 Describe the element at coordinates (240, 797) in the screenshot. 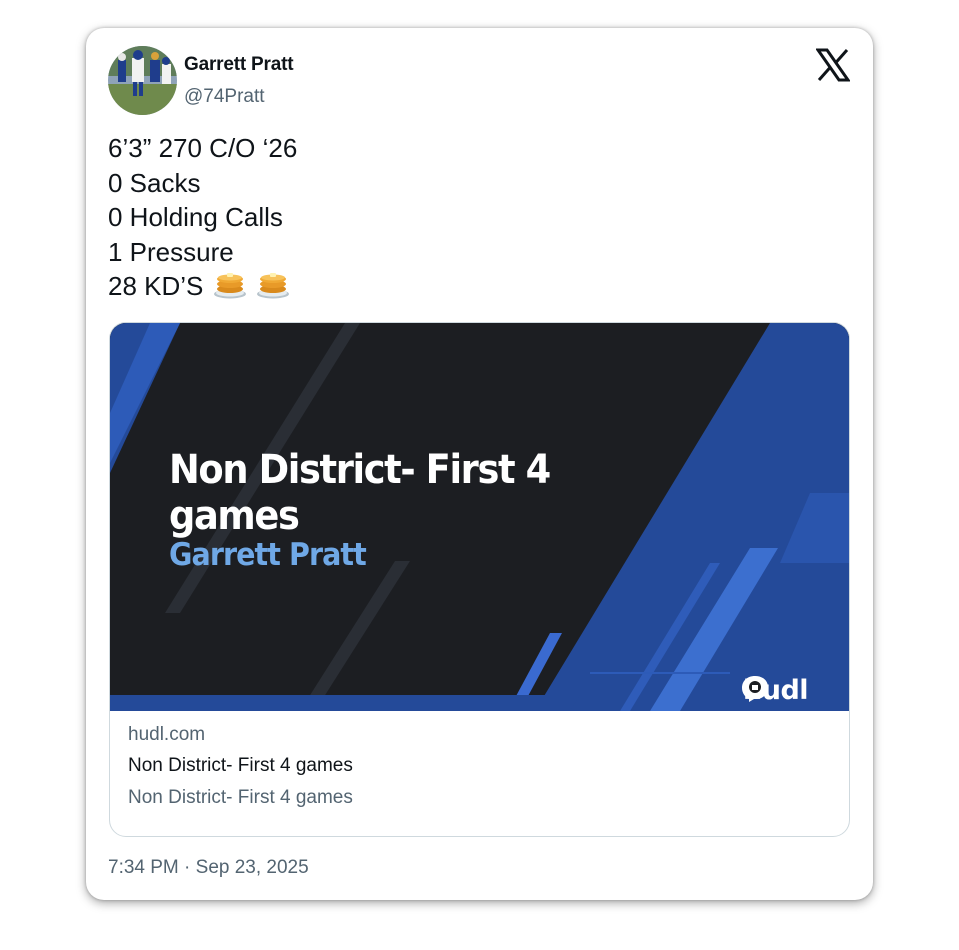

I see `link-description: Non District- First 4 games` at that location.